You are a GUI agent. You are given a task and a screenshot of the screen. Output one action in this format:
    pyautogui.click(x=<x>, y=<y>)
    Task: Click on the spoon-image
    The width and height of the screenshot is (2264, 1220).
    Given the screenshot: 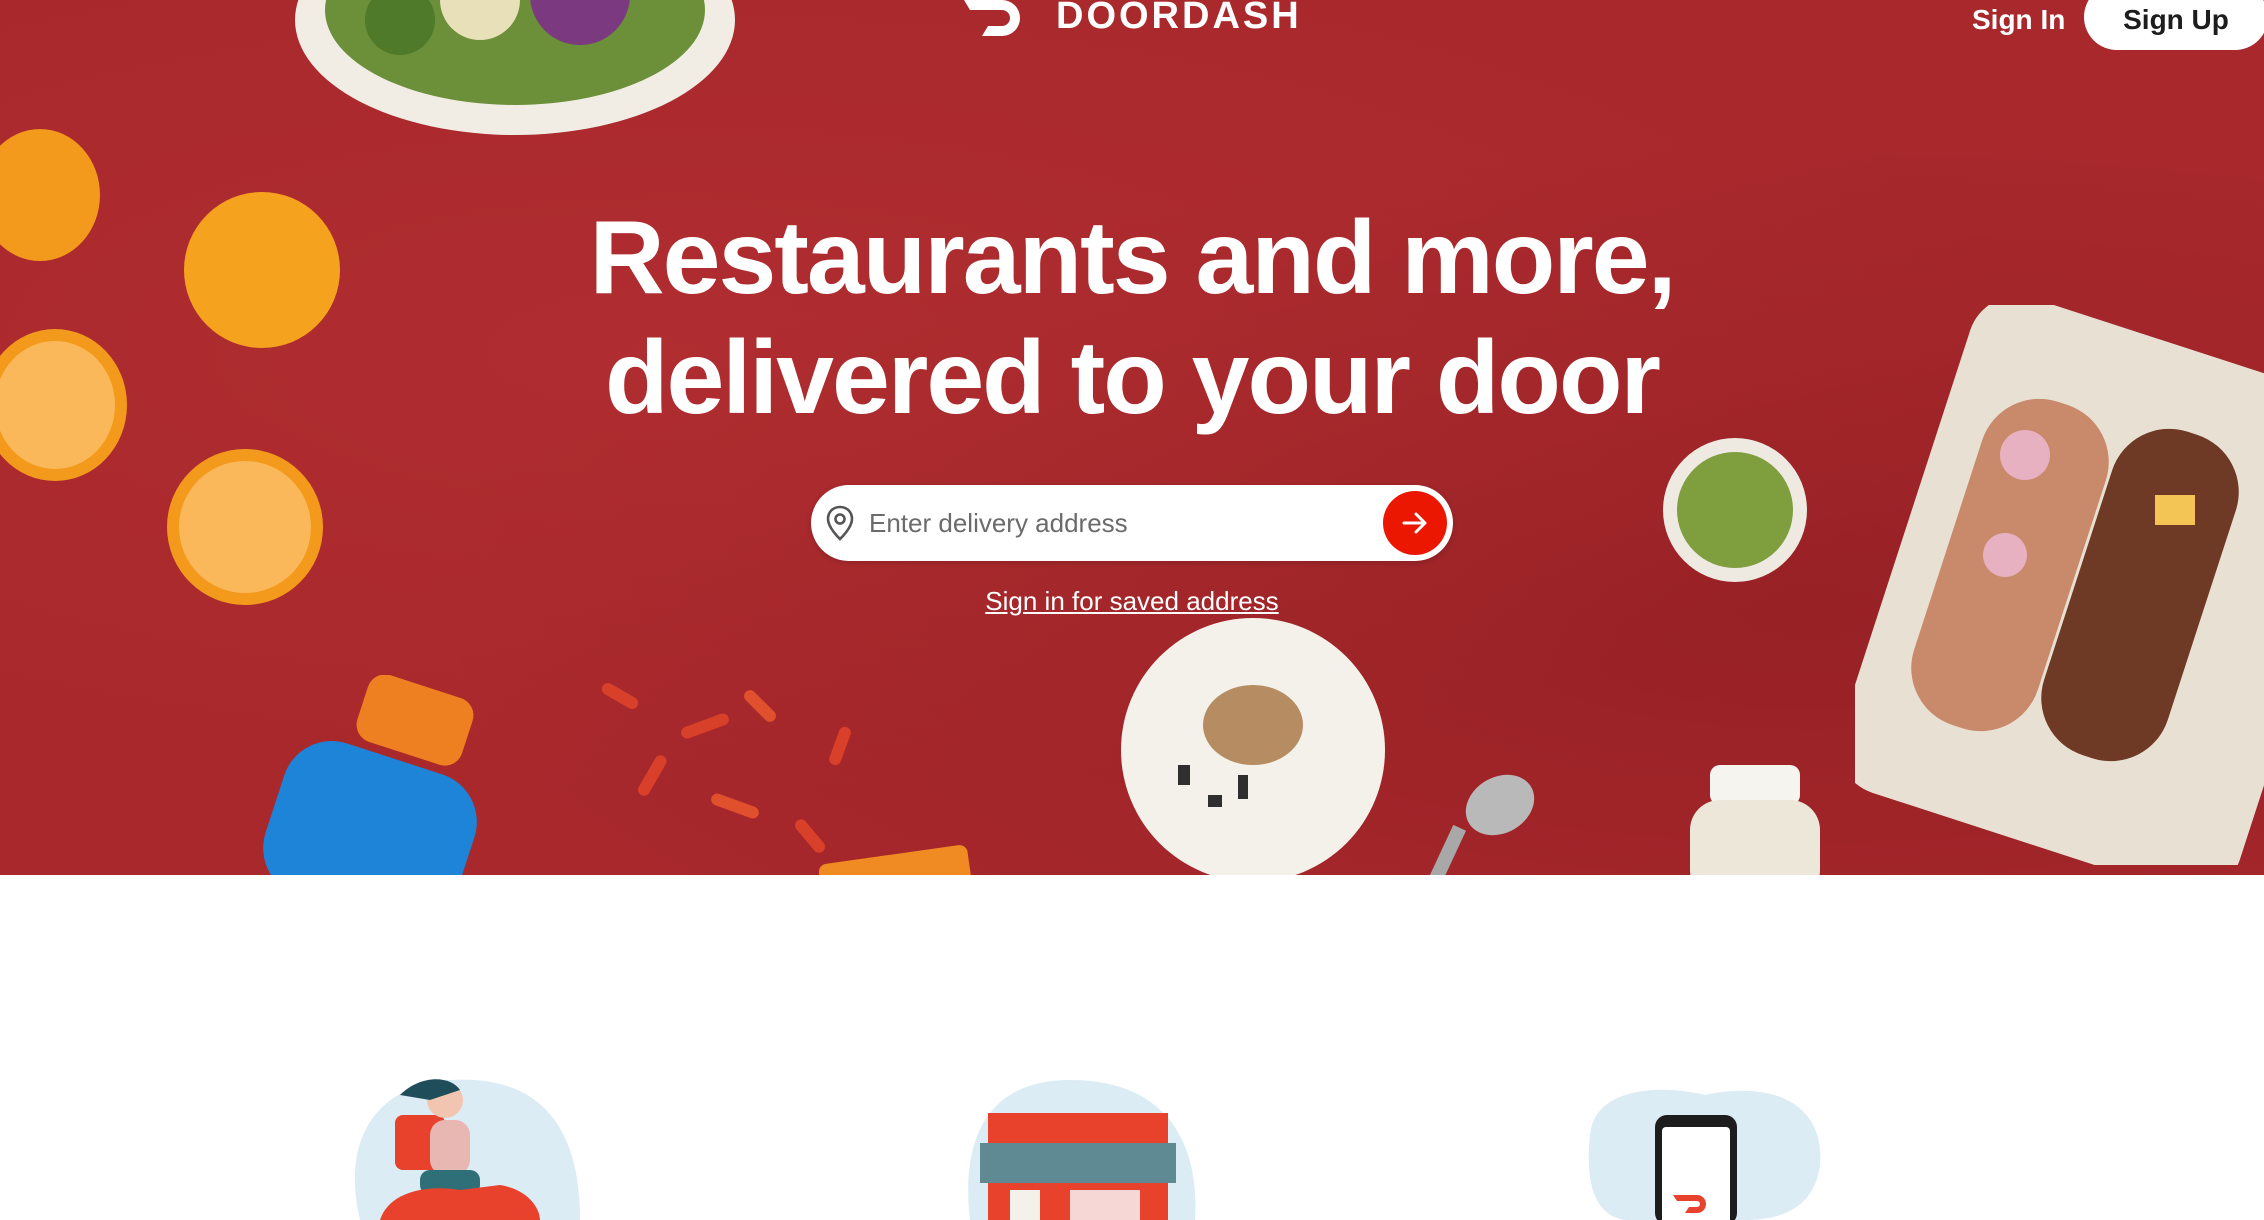 What is the action you would take?
    pyautogui.click(x=1481, y=824)
    